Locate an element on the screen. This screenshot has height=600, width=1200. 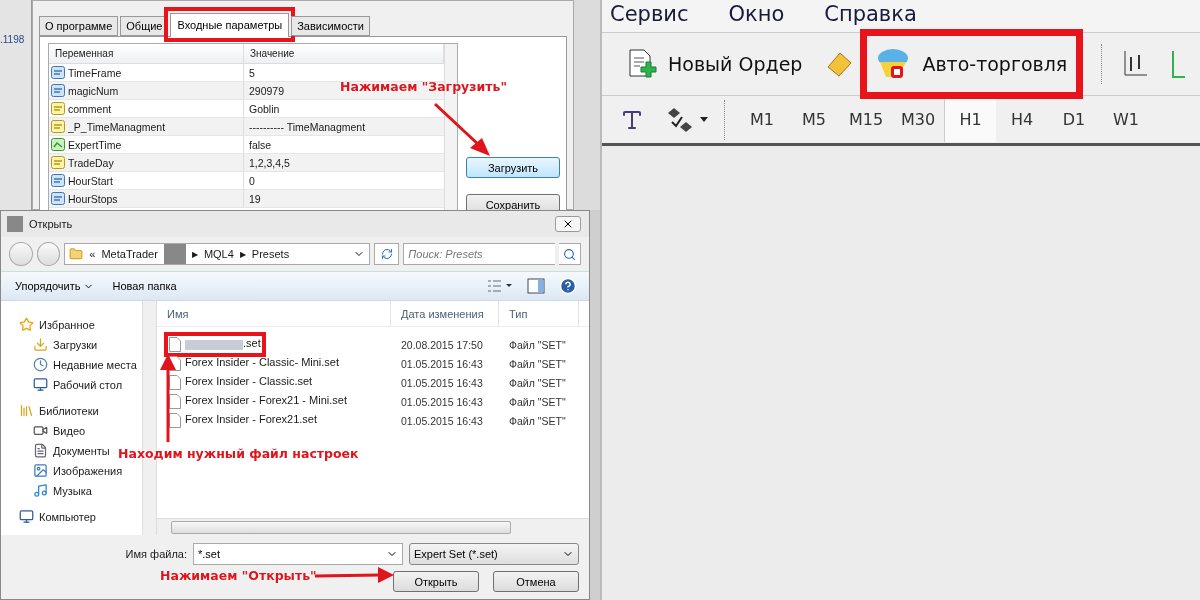
open-button: Открыть is located at coordinates (436, 581).